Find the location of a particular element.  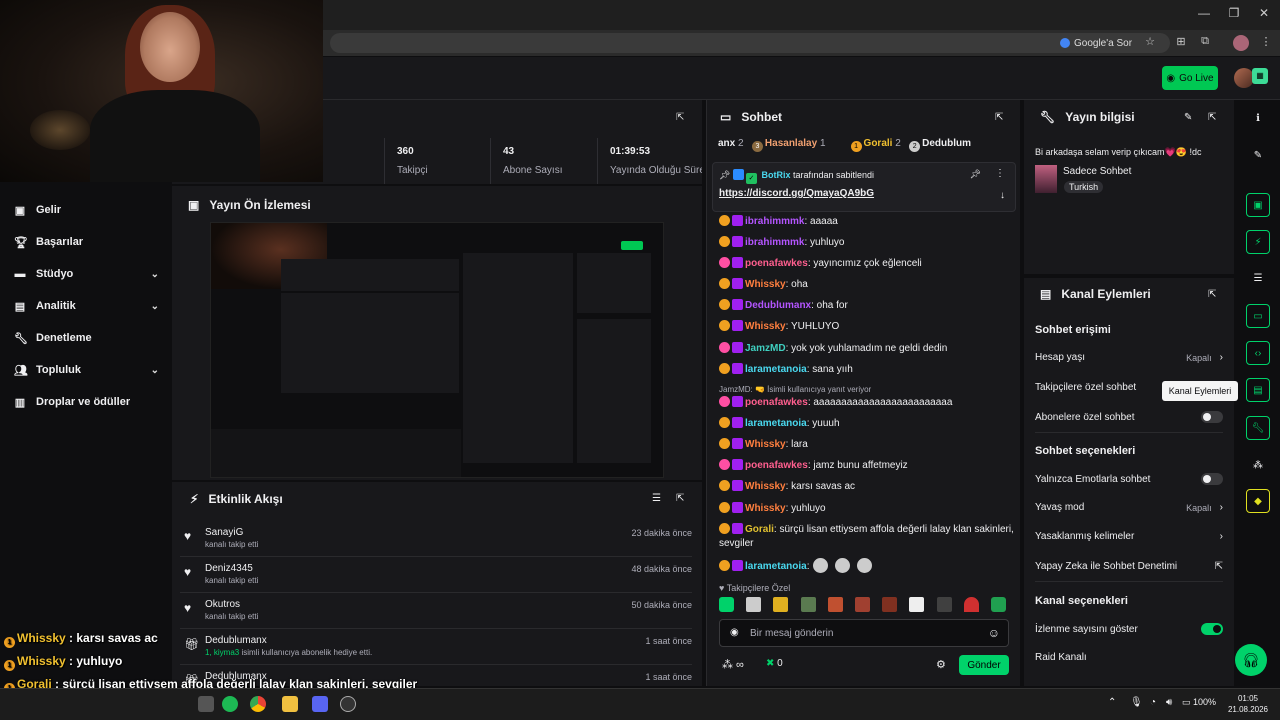

folder-icon is located at coordinates (290, 704).